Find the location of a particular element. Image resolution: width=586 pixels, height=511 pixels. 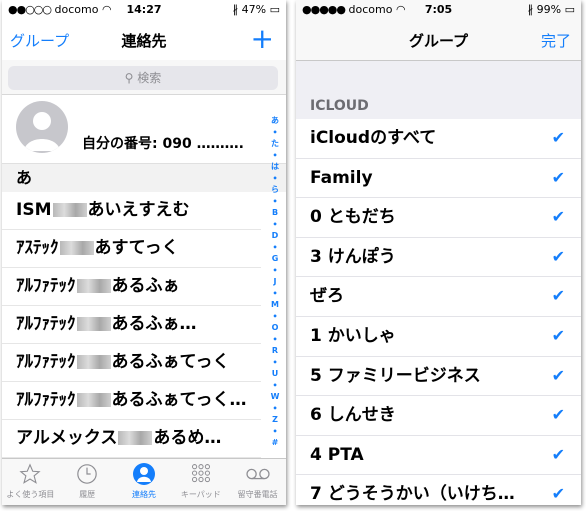

search-icon: ⚲ is located at coordinates (129, 78).